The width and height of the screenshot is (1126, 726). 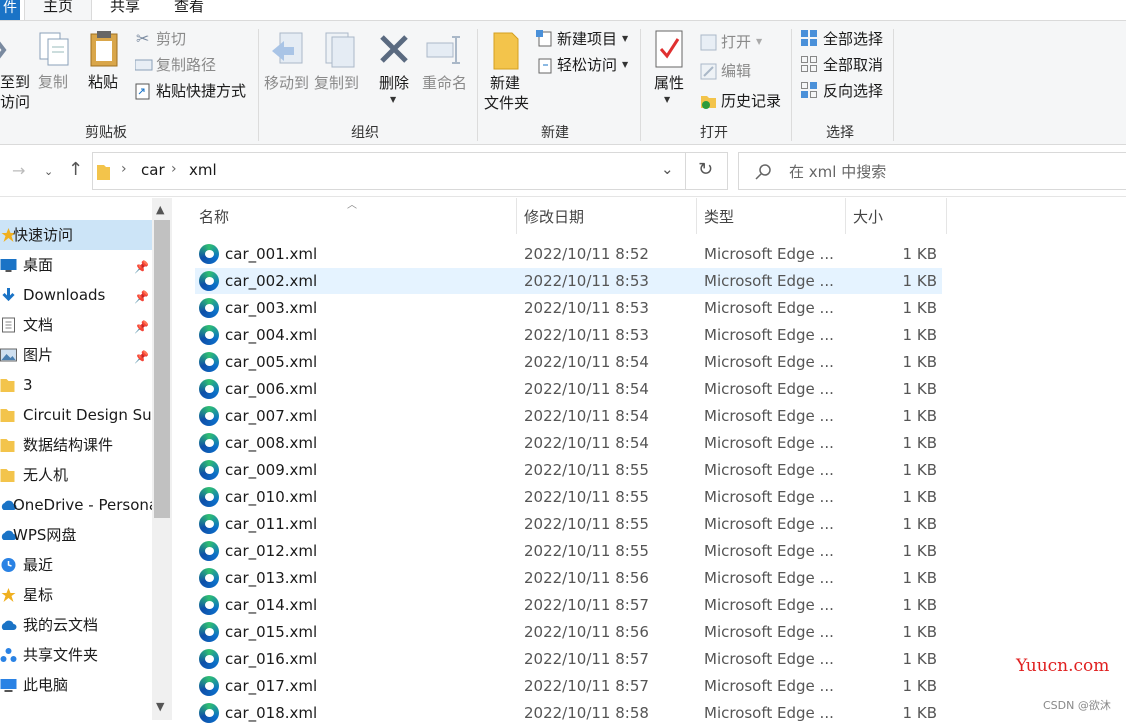 I want to click on tab-share: 共享, so click(x=125, y=8).